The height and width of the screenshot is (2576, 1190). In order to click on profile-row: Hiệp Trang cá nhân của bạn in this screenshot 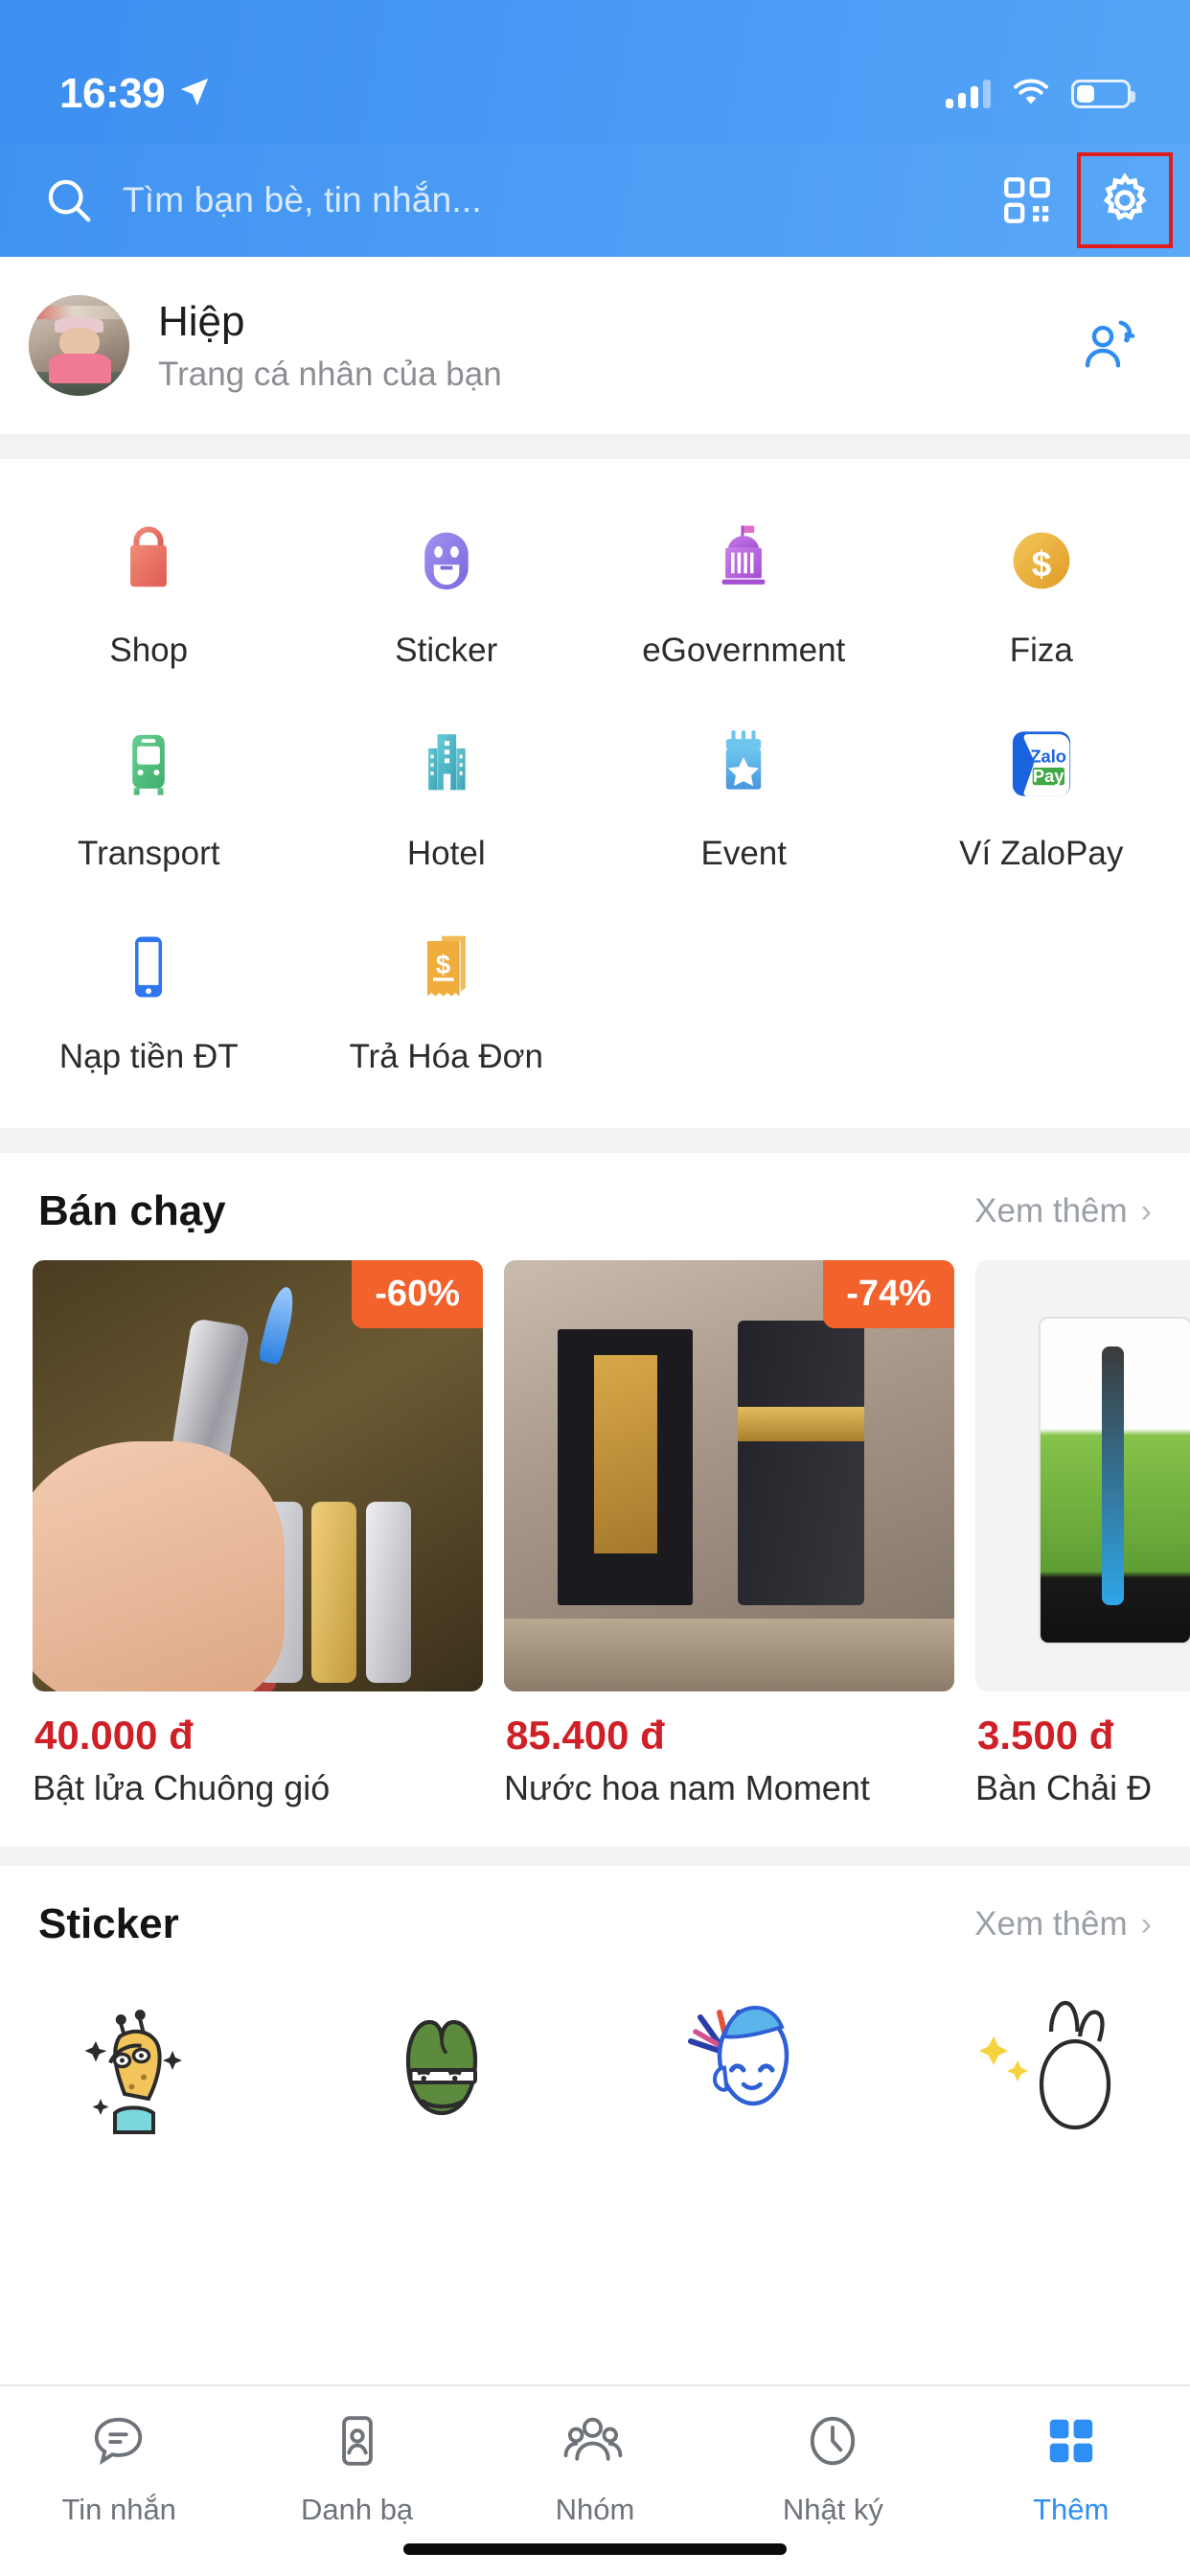, I will do `click(595, 345)`.